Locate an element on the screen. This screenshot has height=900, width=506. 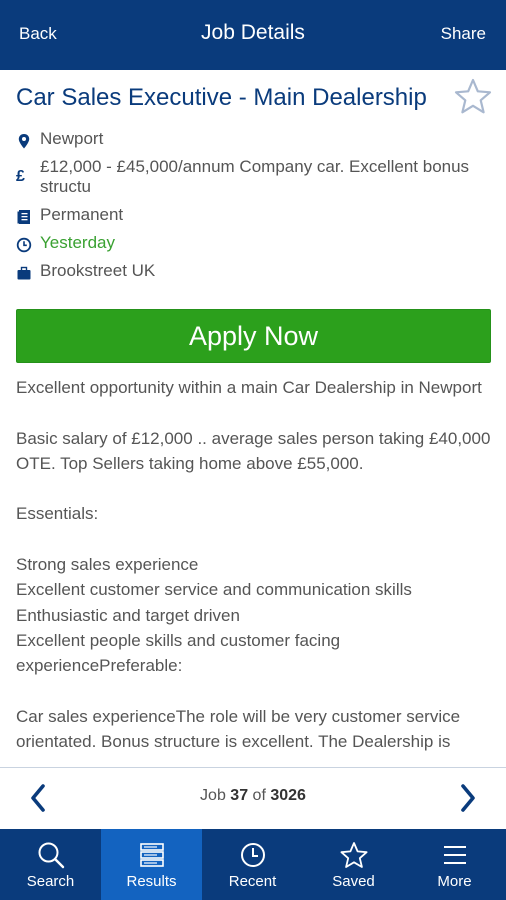
next-job-chevron-icon is located at coordinates (468, 798).